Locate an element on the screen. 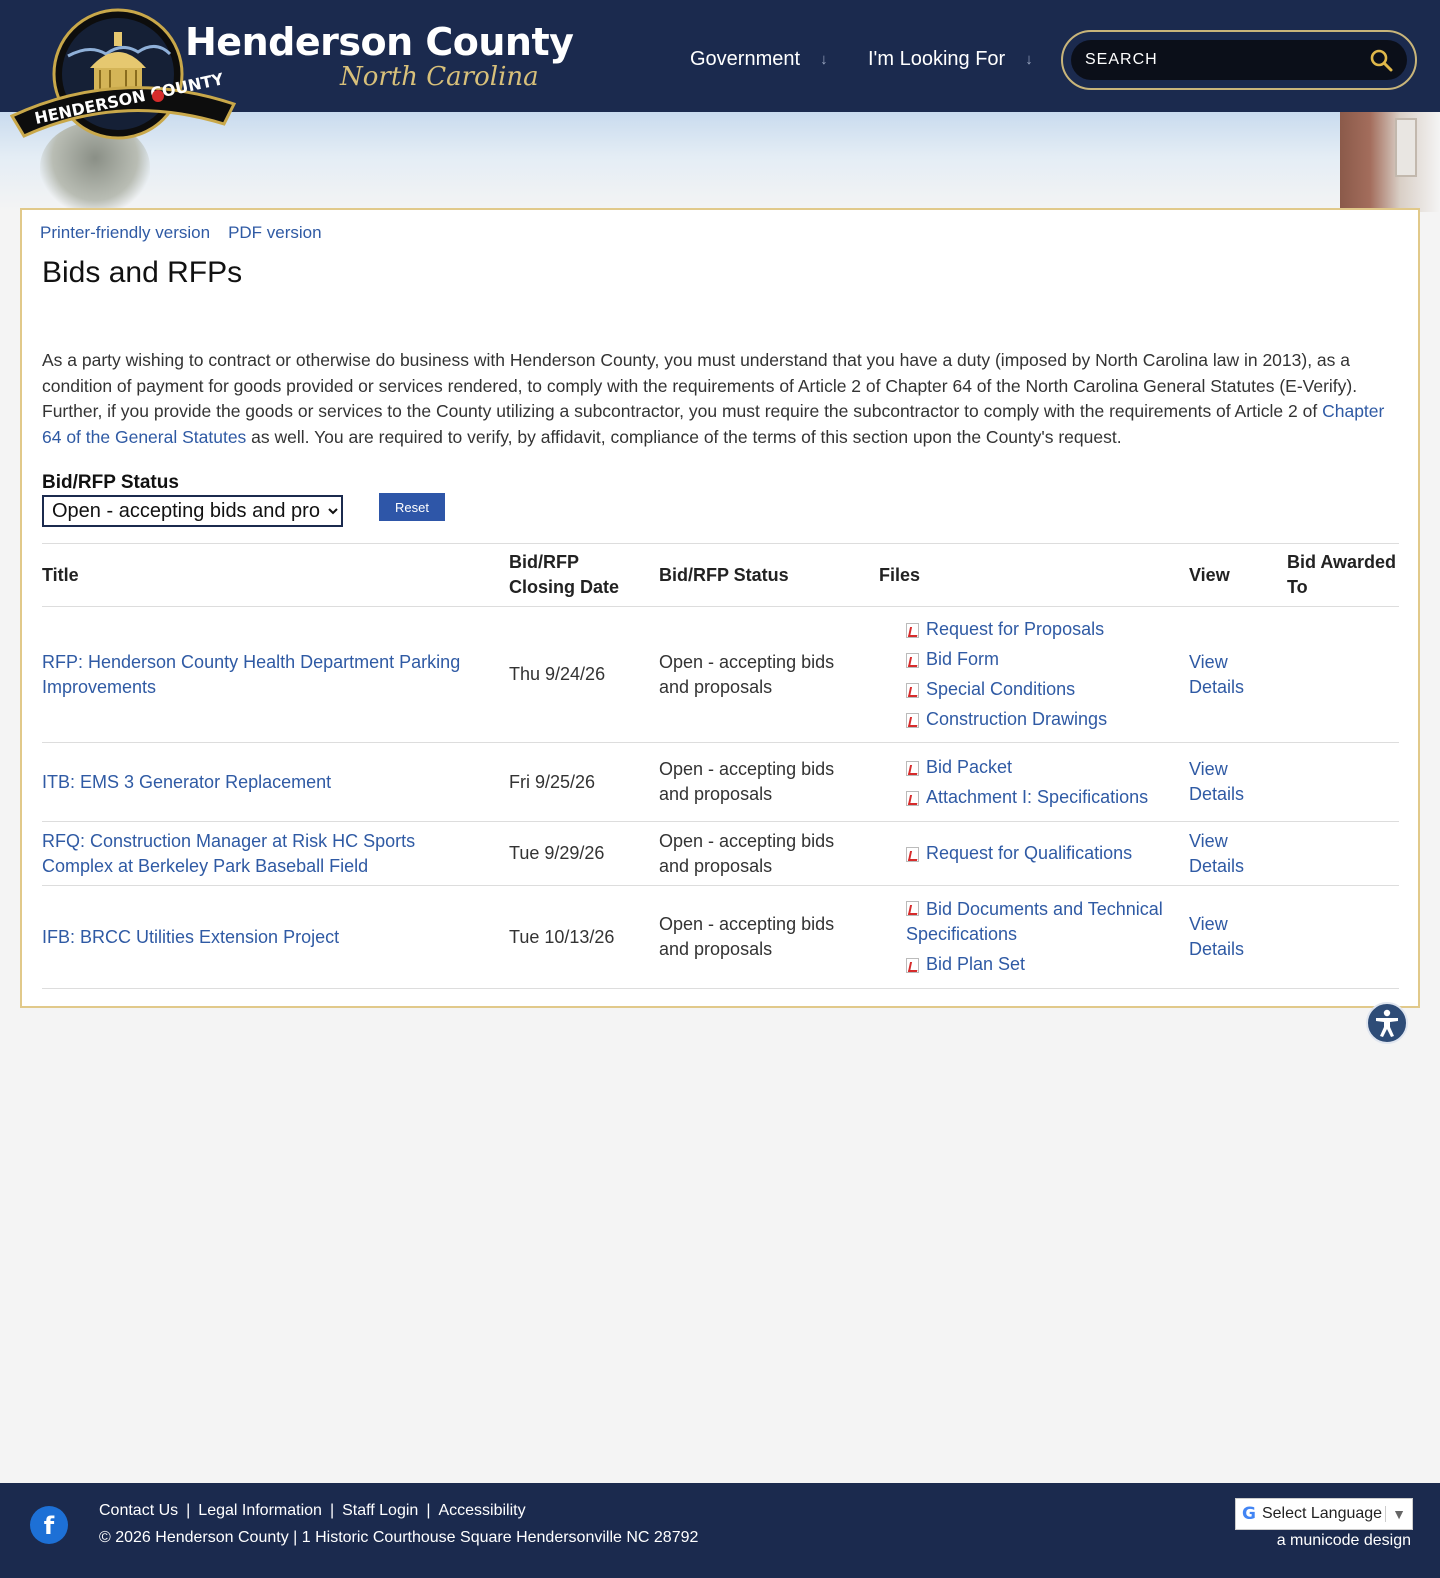  file-item: Special Conditions is located at coordinates (1047, 690).